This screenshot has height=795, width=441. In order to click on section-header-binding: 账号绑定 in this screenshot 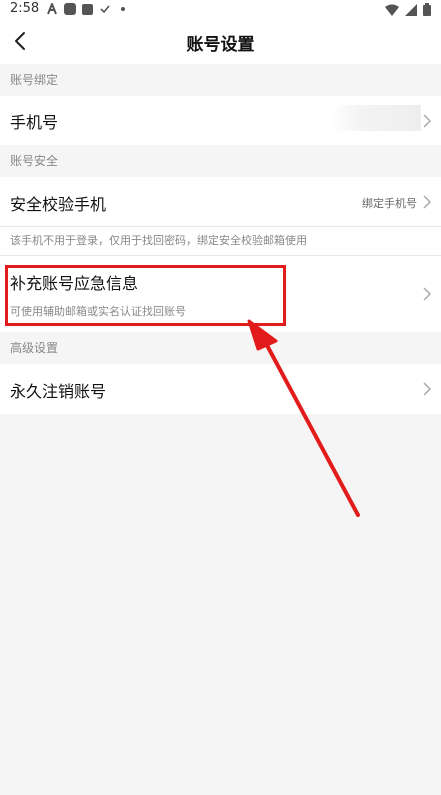, I will do `click(220, 80)`.